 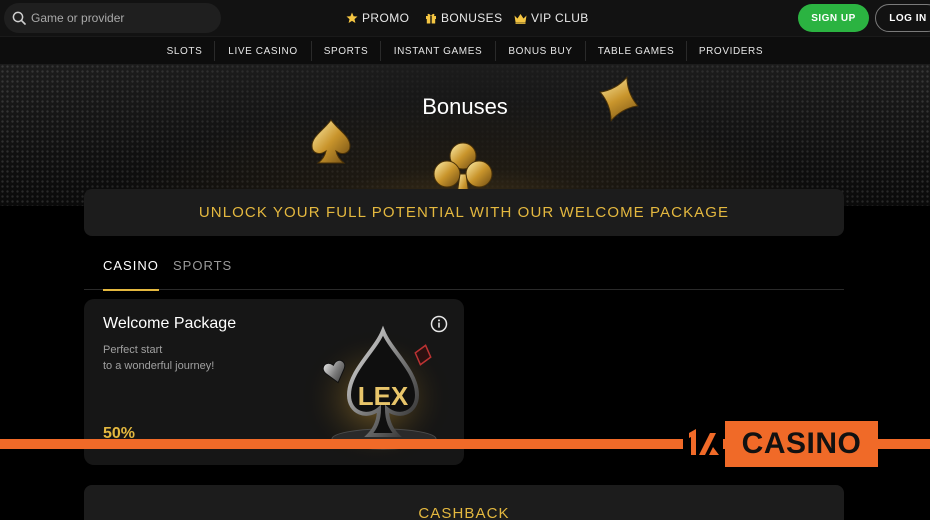 I want to click on nav-item-label: TABLE GAMES, so click(x=636, y=51).